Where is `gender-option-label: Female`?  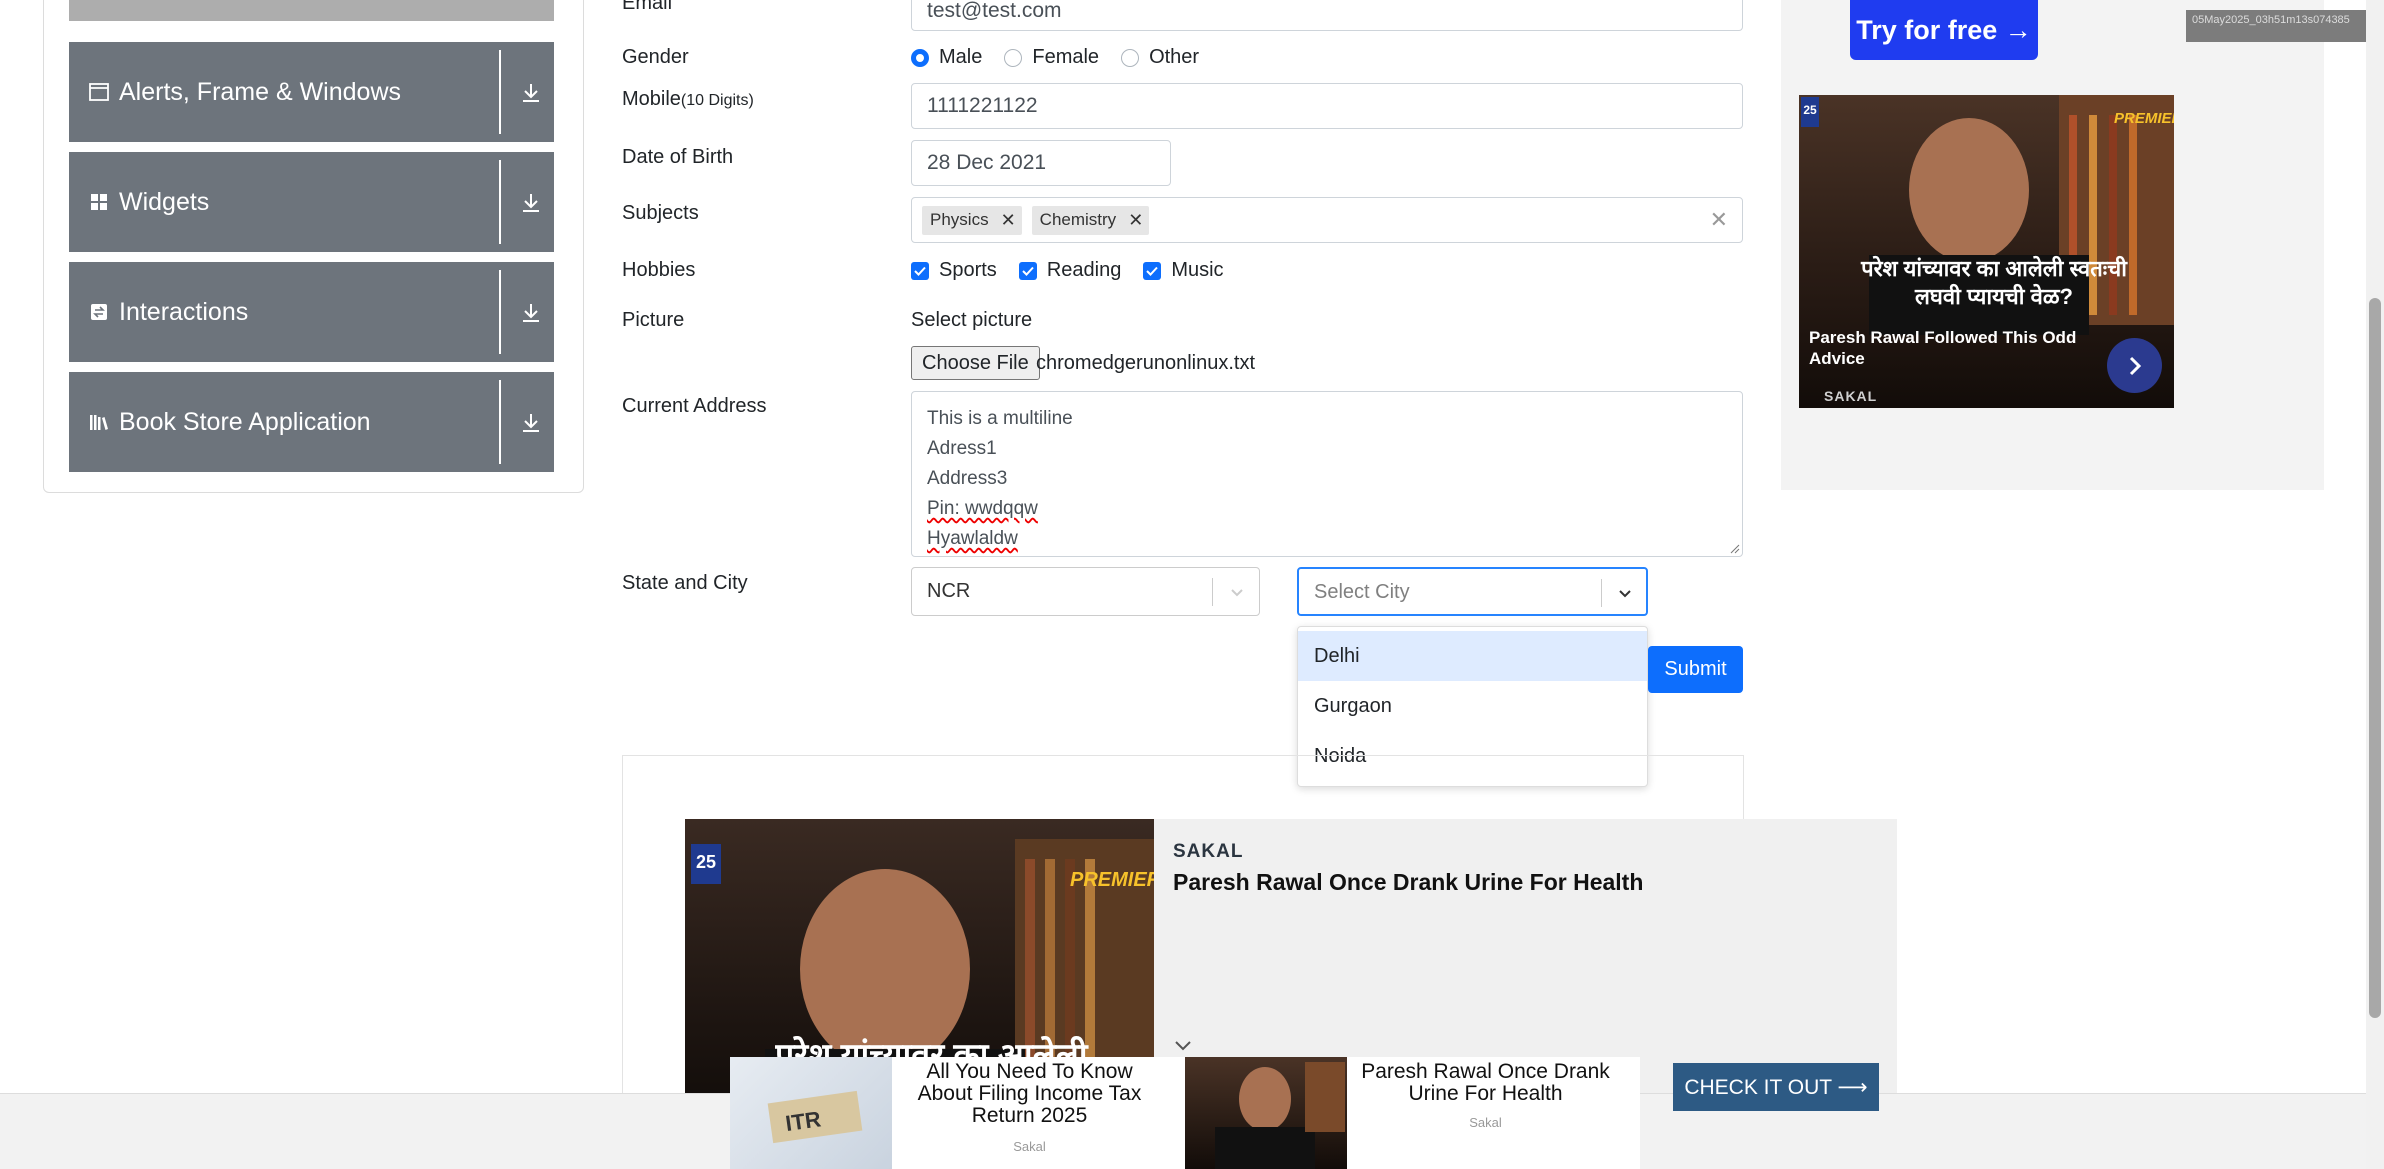 gender-option-label: Female is located at coordinates (1065, 57).